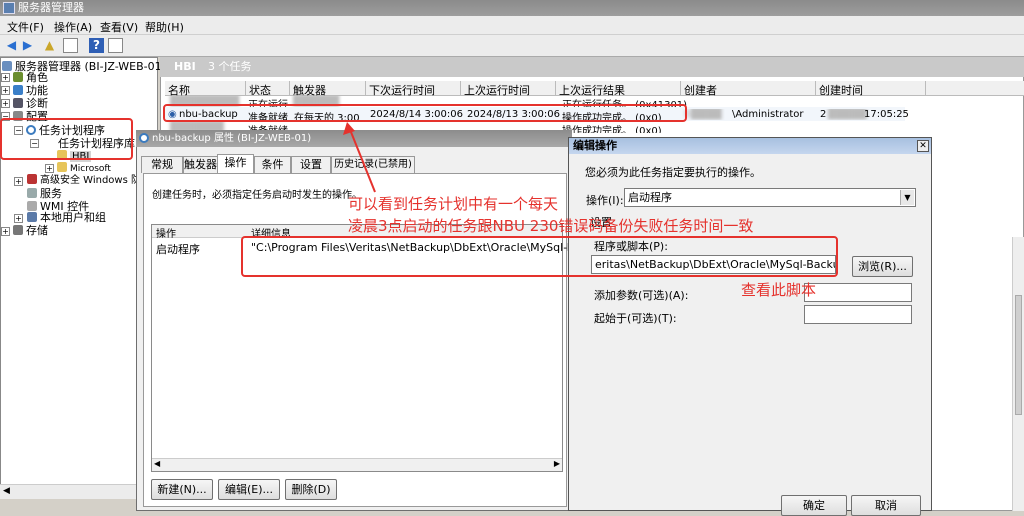 This screenshot has height=516, width=1024. I want to click on annotation-view-script: 查看此脚本, so click(779, 290).